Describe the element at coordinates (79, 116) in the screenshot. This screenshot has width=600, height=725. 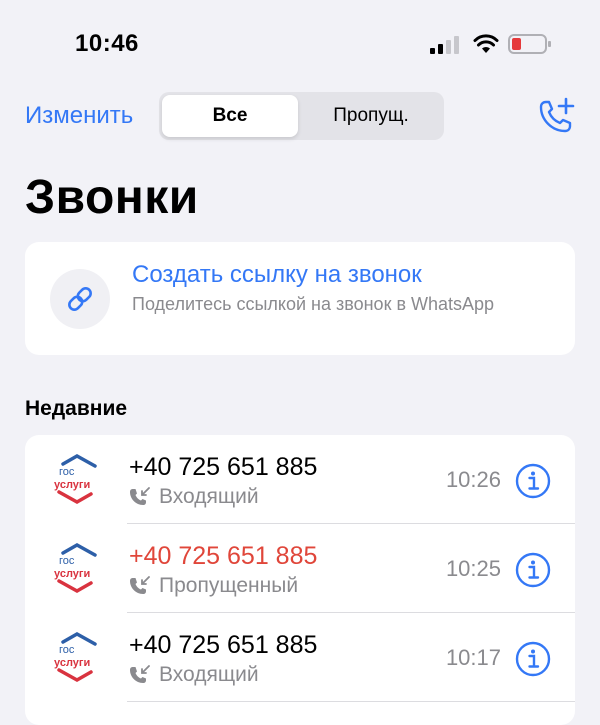
I see `edit-button: Изменить` at that location.